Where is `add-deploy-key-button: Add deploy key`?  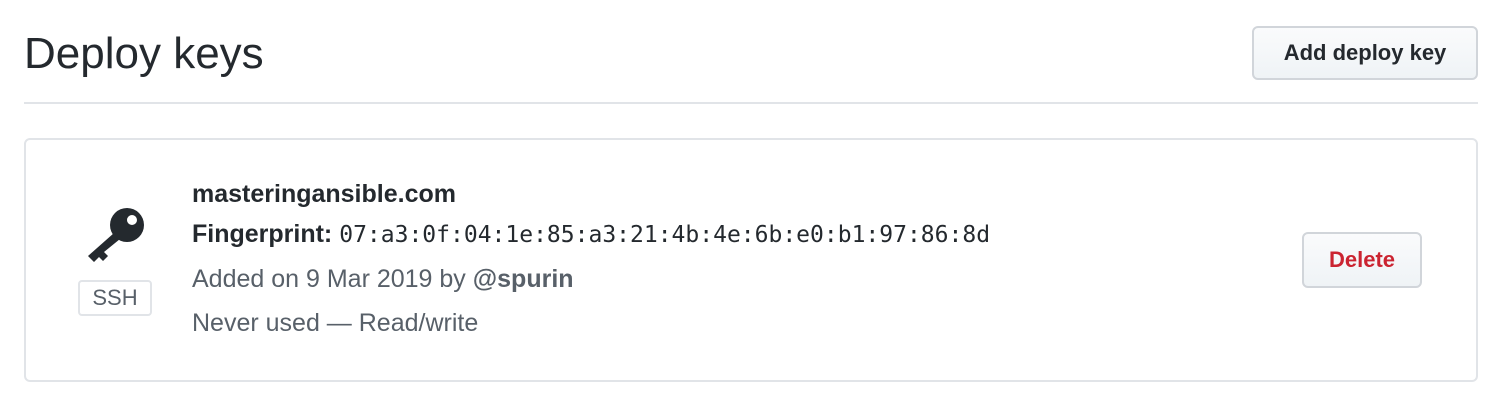
add-deploy-key-button: Add deploy key is located at coordinates (1365, 53).